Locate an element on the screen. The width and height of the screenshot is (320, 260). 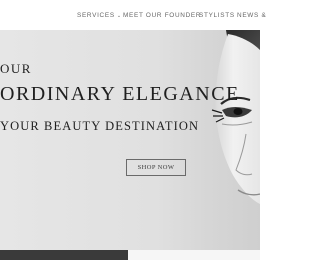
nav-item-services: SERVICES ⌄ is located at coordinates (99, 16).